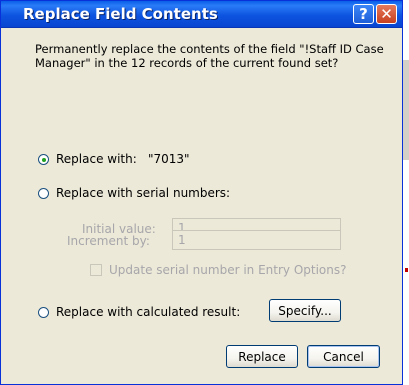 The image size is (409, 385). I want to click on update-entry-options-label: Update serial number in Entry Options?, so click(228, 270).